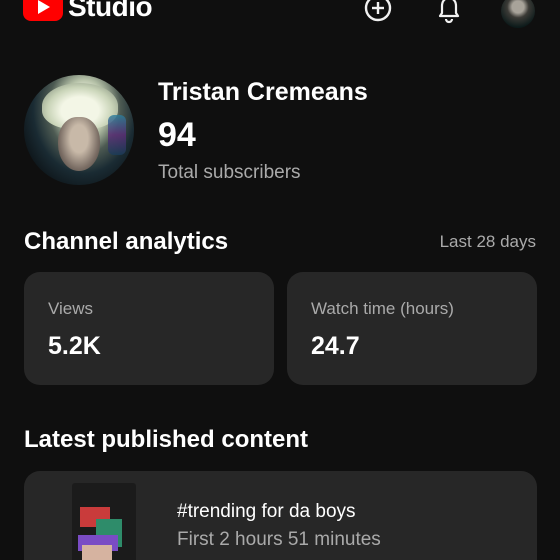 The width and height of the screenshot is (560, 560). Describe the element at coordinates (104, 521) in the screenshot. I see `video-thumbnail` at that location.